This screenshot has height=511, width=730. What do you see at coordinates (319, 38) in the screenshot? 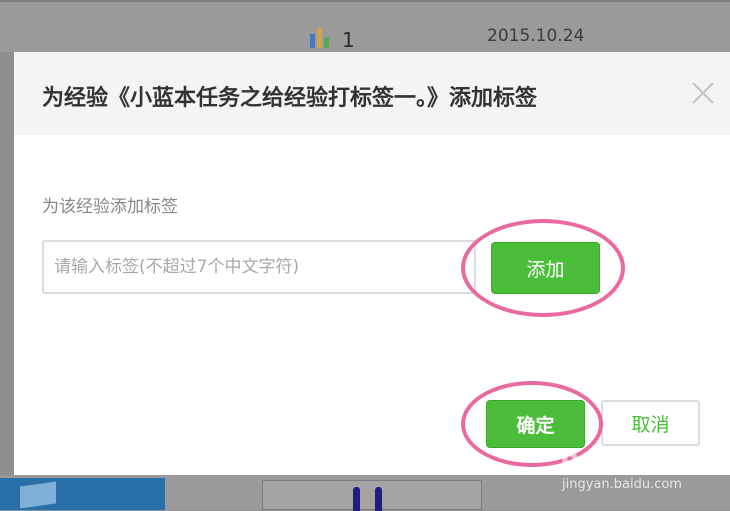
I see `bar-chart-icon` at bounding box center [319, 38].